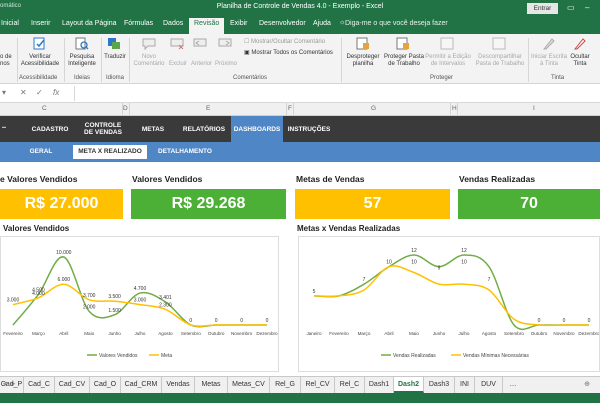 This screenshot has width=600, height=403. I want to click on x-tick-label: Outubro, so click(539, 333).